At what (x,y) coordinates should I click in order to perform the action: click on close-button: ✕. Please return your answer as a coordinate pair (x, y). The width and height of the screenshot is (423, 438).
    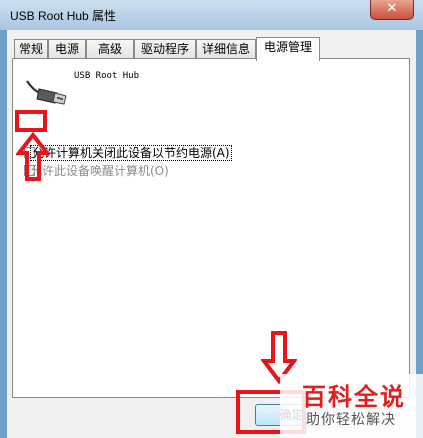
    Looking at the image, I should click on (392, 10).